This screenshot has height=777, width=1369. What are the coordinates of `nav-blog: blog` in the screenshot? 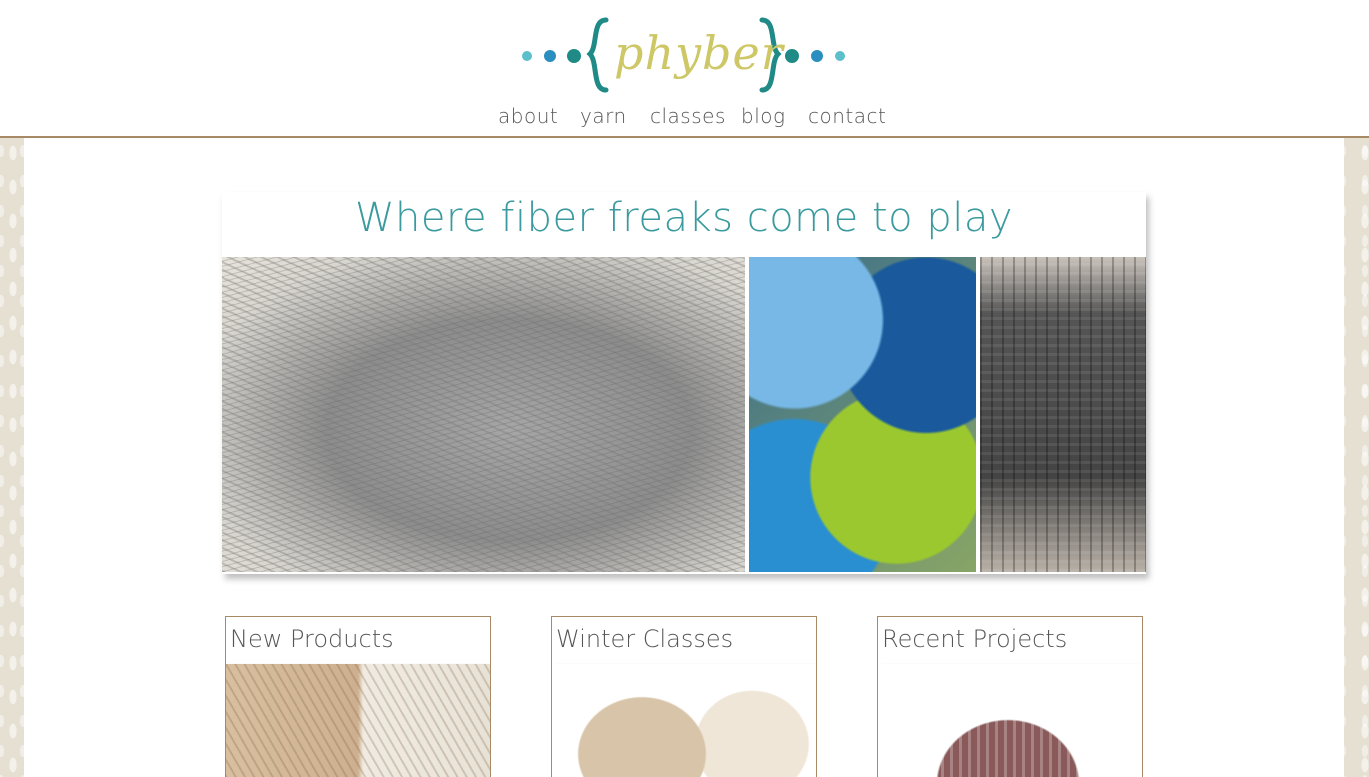 It's located at (763, 116).